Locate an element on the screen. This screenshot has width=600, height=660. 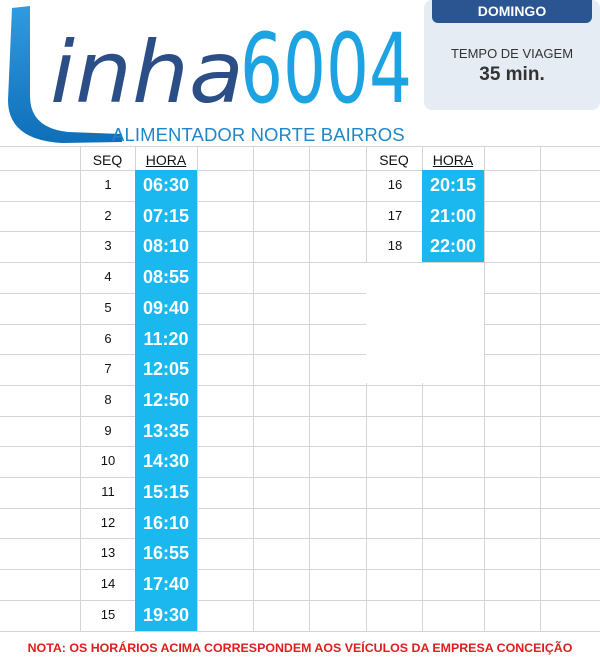
logo-word-text: inha is located at coordinates (147, 68).